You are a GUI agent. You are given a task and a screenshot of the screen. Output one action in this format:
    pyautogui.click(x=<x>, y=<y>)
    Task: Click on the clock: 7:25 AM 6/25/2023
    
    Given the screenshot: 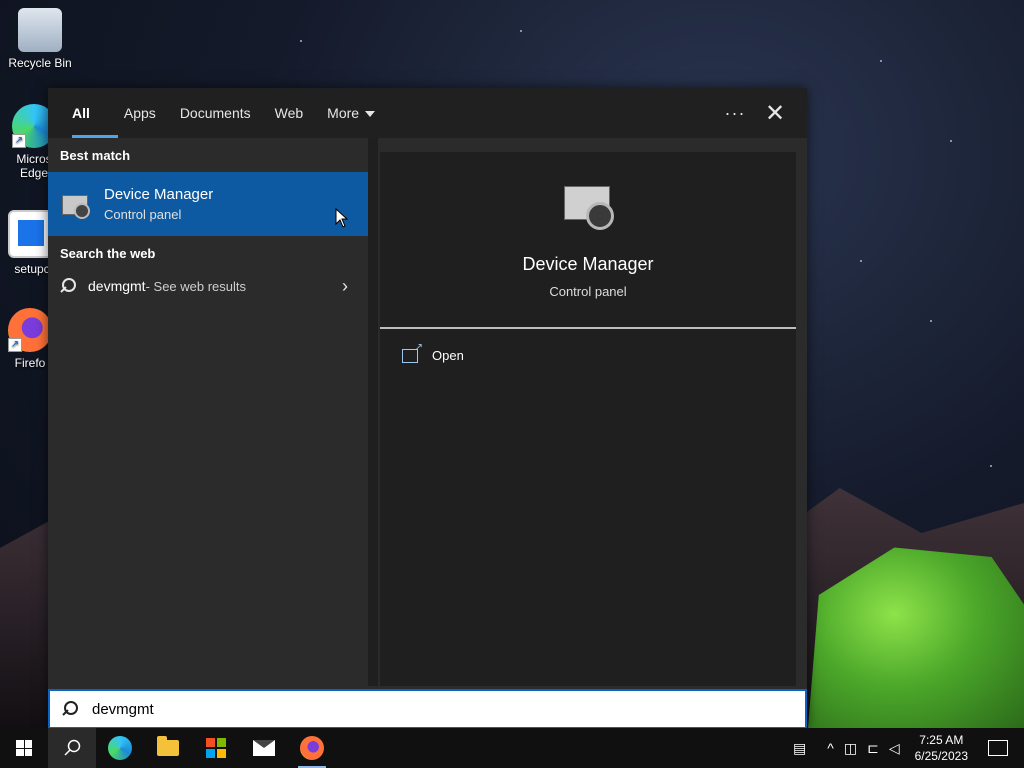 What is the action you would take?
    pyautogui.click(x=941, y=748)
    